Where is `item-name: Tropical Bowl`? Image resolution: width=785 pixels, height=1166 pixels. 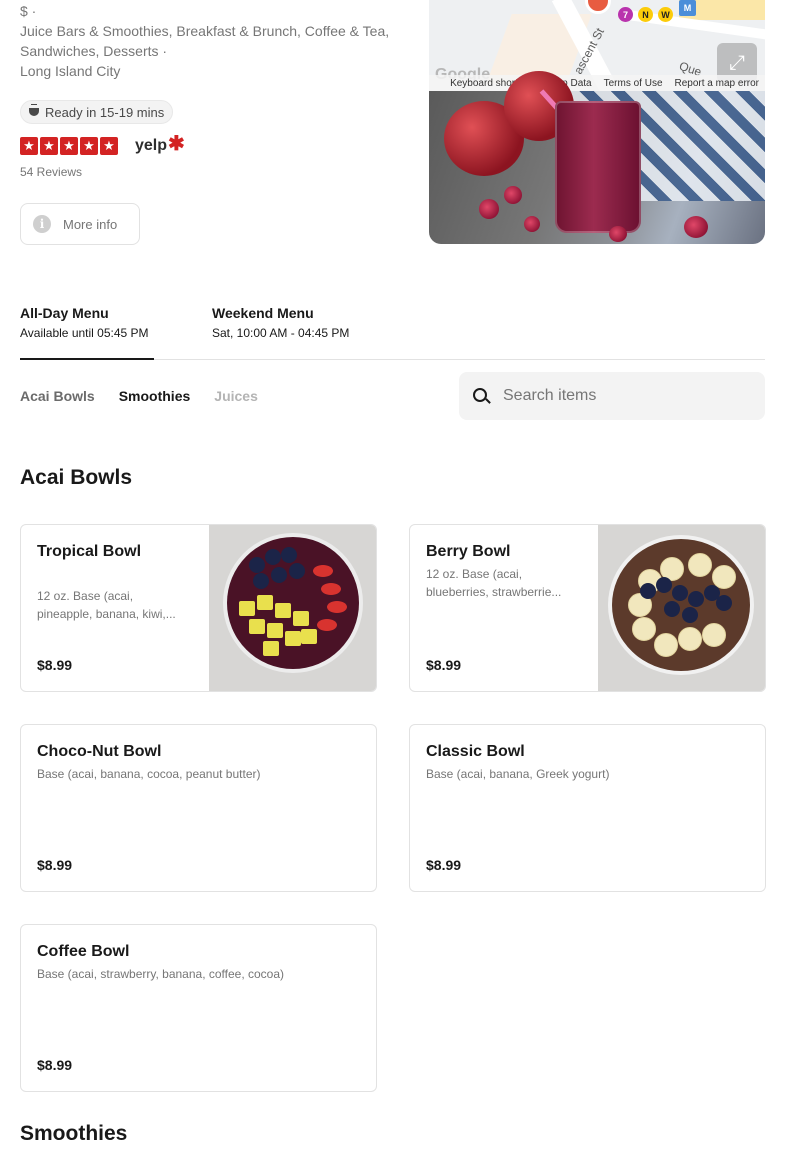
item-name: Tropical Bowl is located at coordinates (89, 551).